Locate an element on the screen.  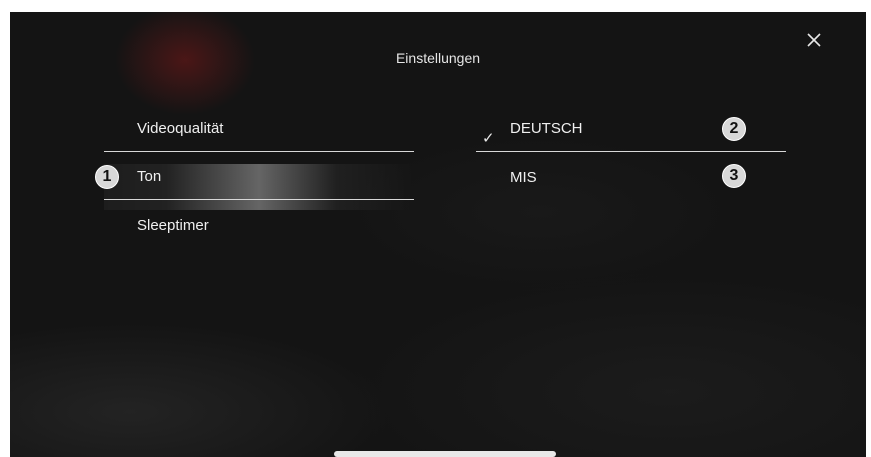
menu-item-sleeptimer: Sleeptimer is located at coordinates (173, 225).